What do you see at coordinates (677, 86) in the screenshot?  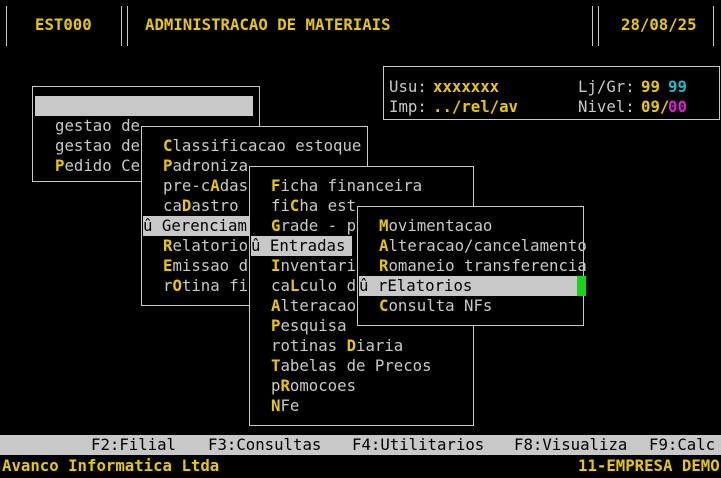 I see `gr-value: 99` at bounding box center [677, 86].